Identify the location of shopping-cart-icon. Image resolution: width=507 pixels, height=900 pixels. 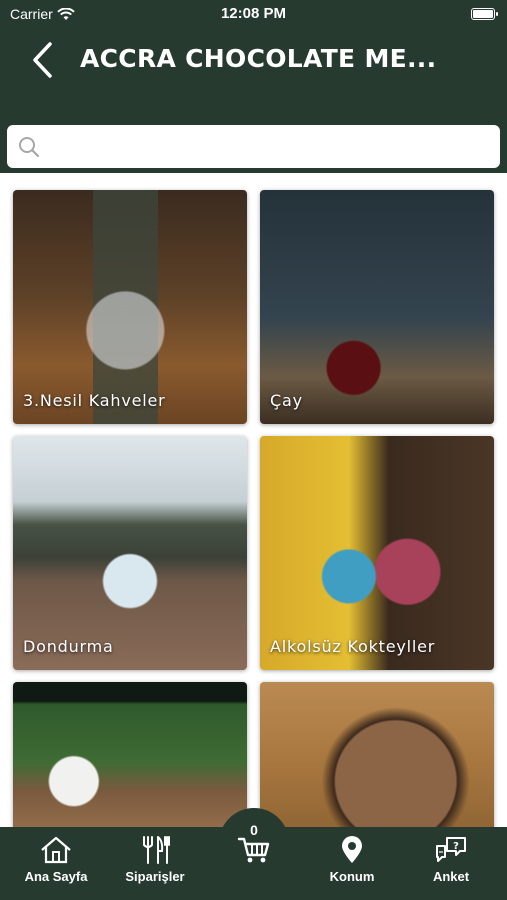
(253, 850).